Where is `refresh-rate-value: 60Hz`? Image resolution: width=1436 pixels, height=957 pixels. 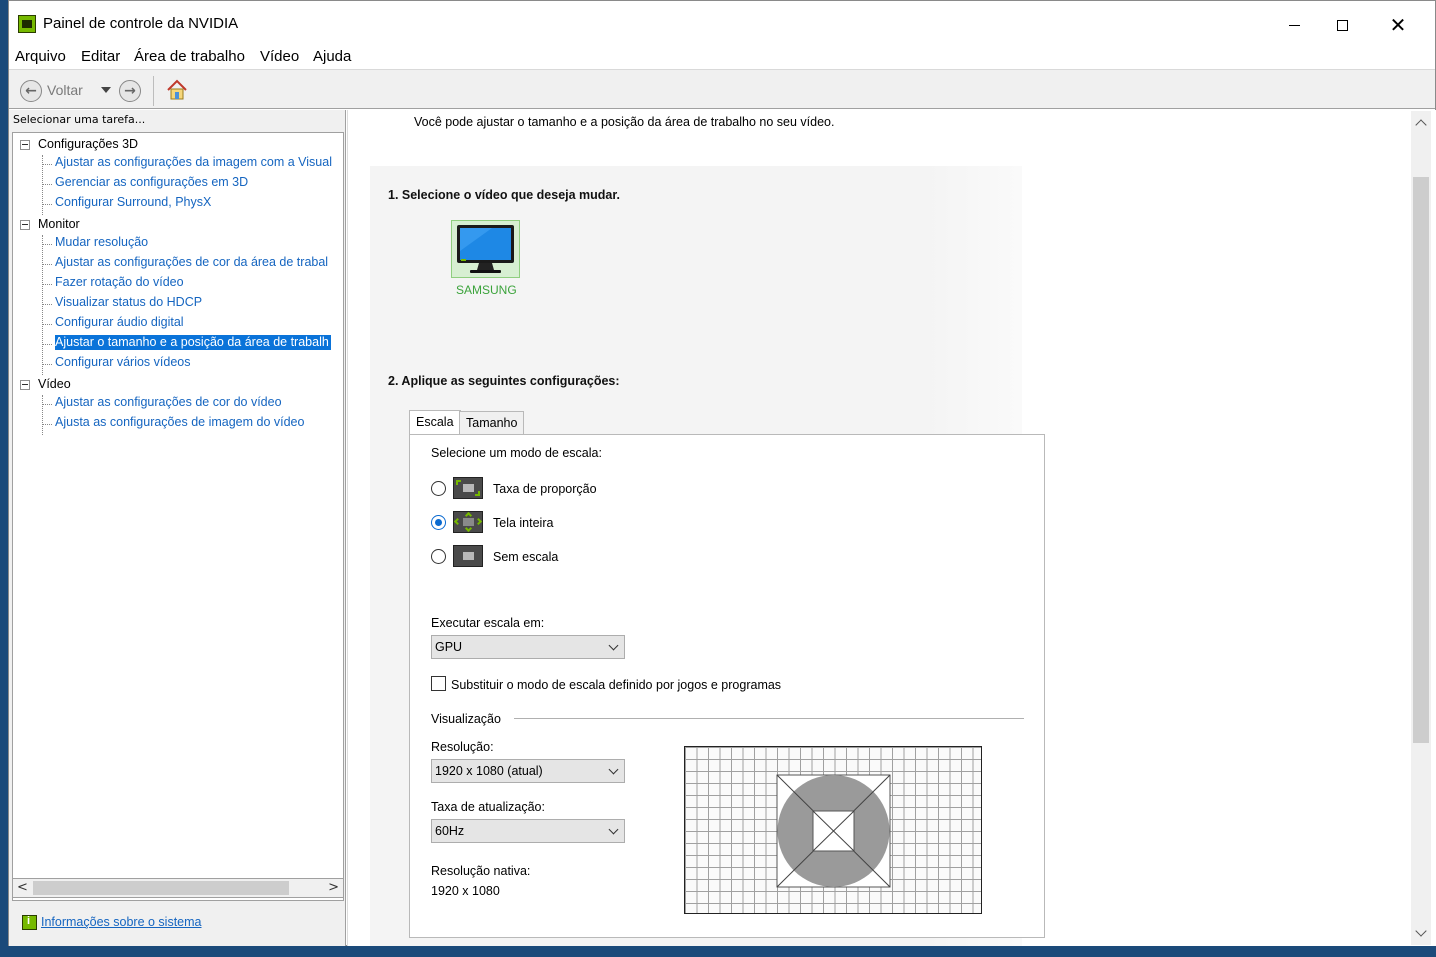 refresh-rate-value: 60Hz is located at coordinates (450, 831).